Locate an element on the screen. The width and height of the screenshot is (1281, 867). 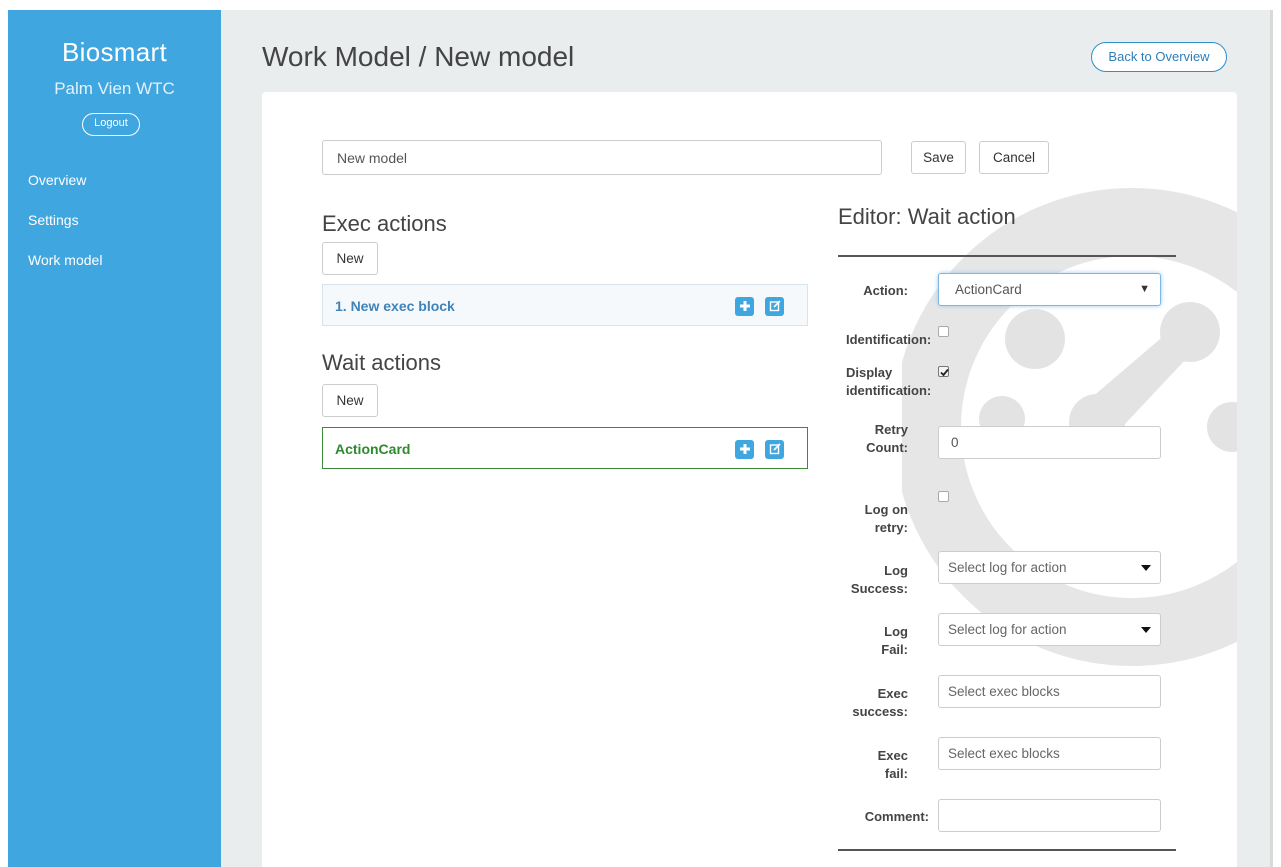
cancel-button: Cancel is located at coordinates (1014, 157).